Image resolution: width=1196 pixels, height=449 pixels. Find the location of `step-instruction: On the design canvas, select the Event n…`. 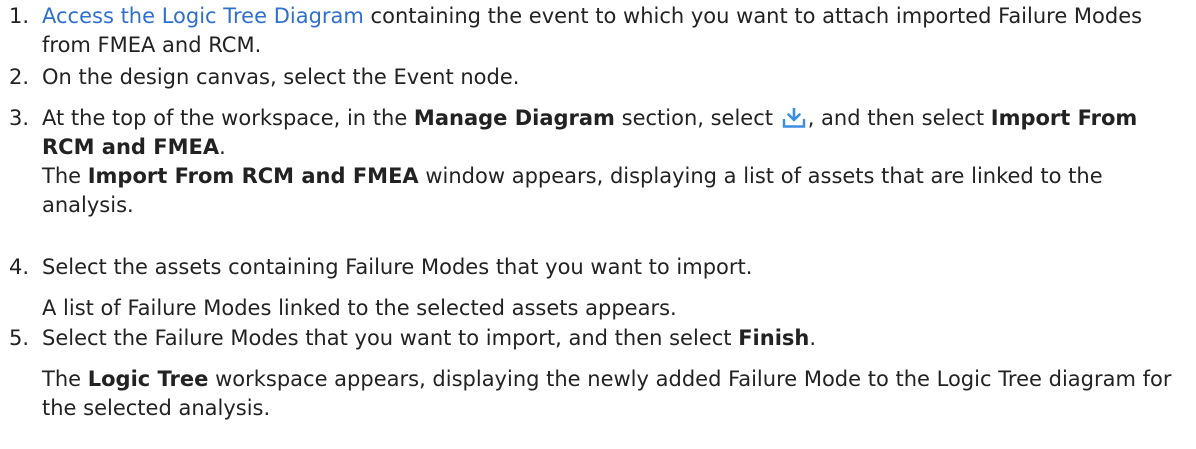

step-instruction: On the design canvas, select the Event n… is located at coordinates (281, 77).